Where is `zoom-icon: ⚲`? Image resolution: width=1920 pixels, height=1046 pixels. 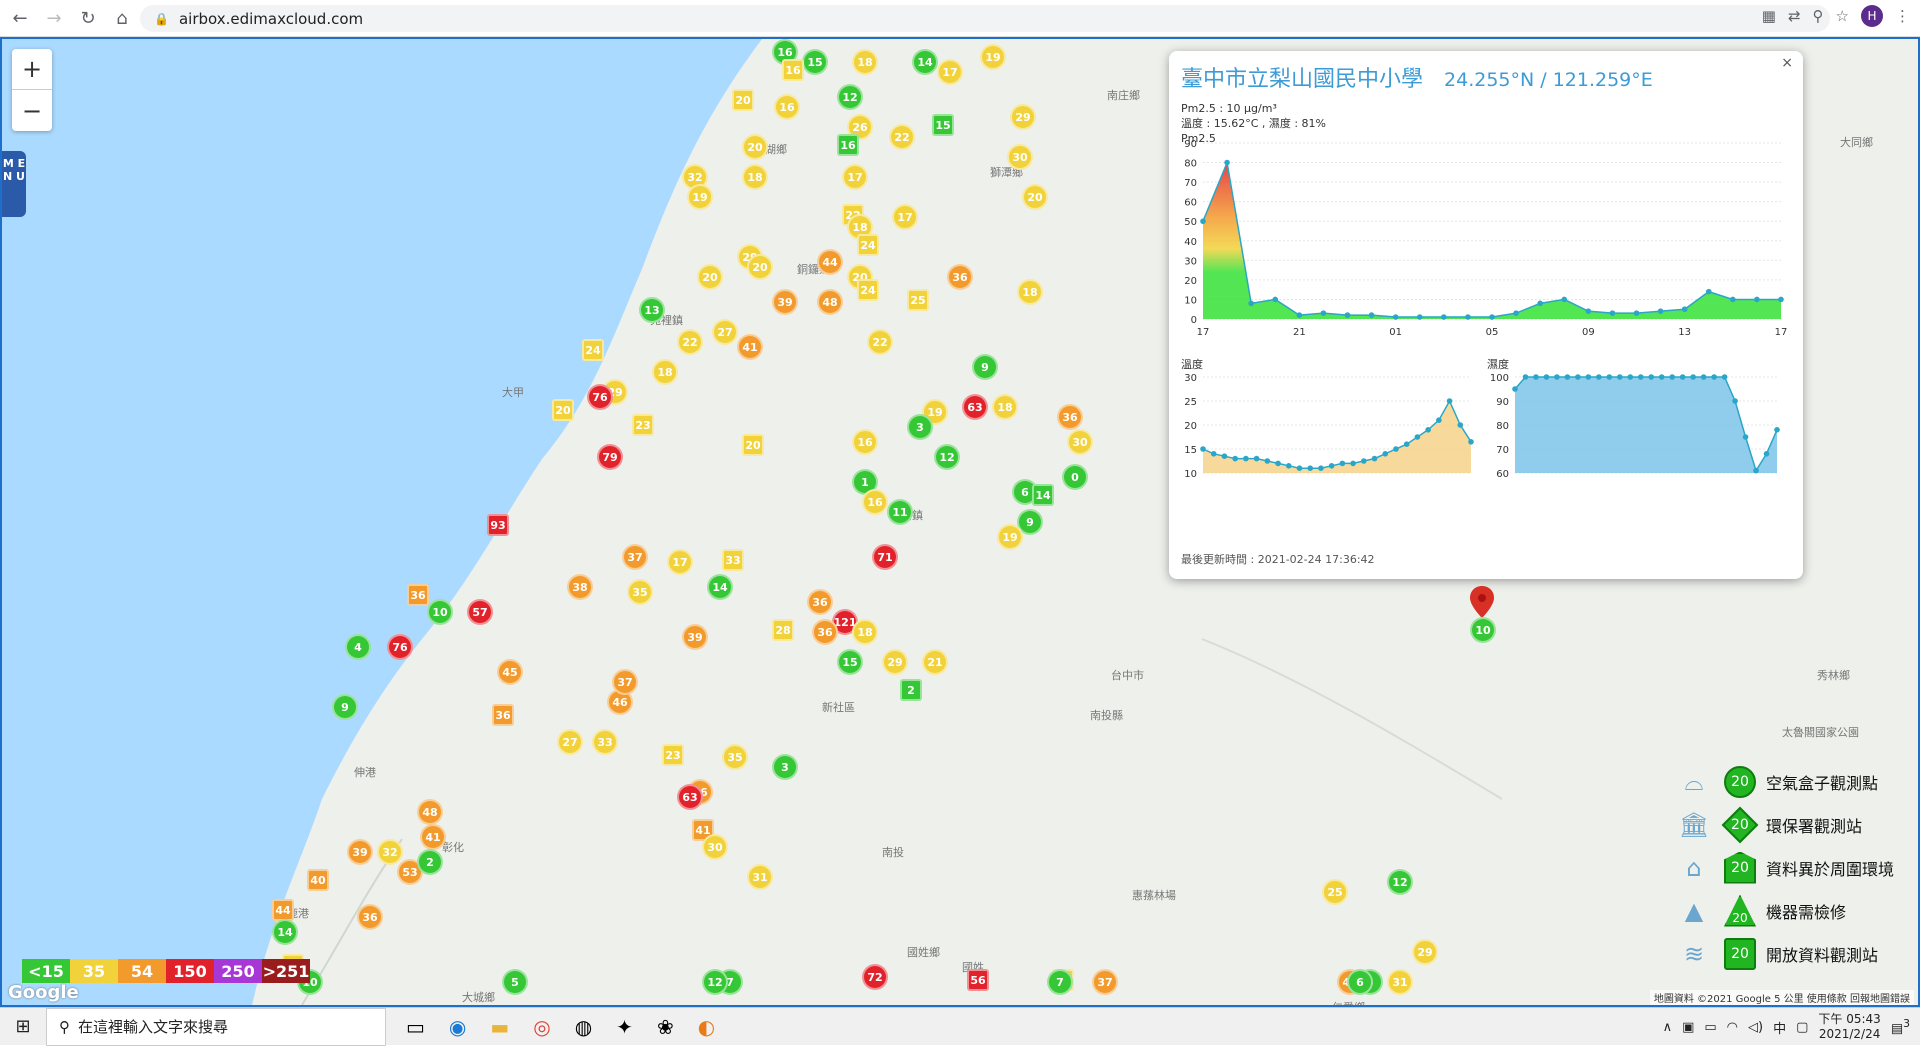 zoom-icon: ⚲ is located at coordinates (1818, 16).